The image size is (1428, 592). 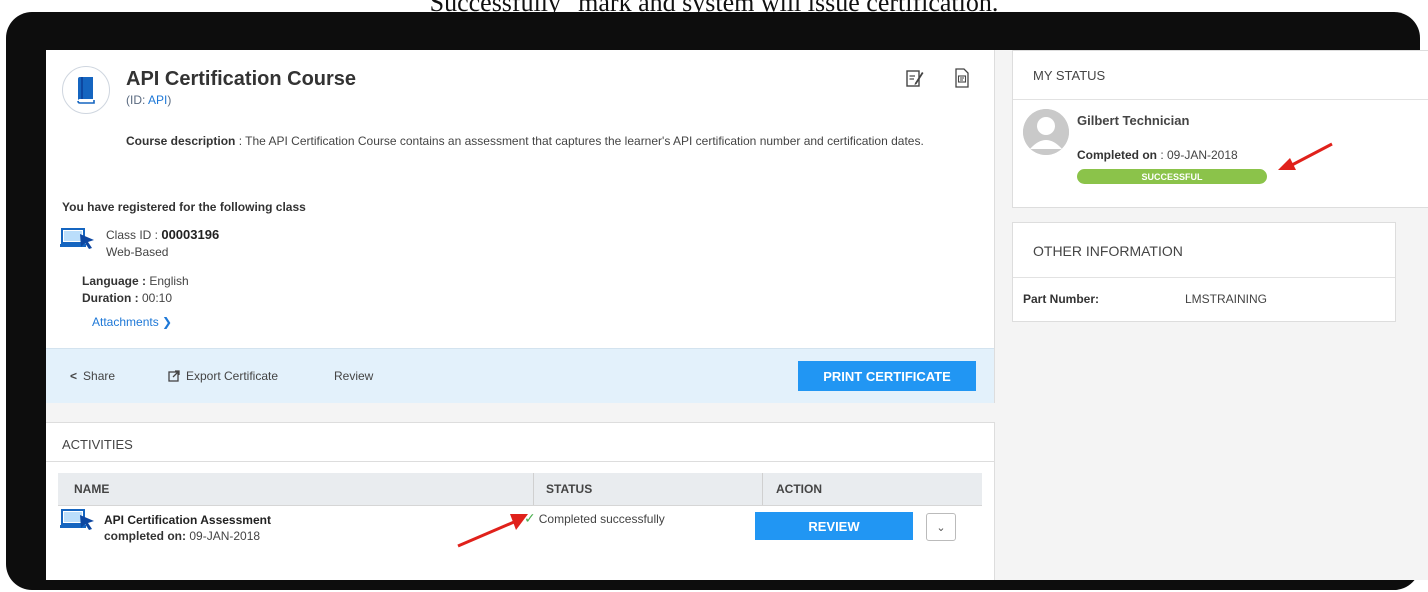 What do you see at coordinates (174, 377) in the screenshot?
I see `external-link-icon` at bounding box center [174, 377].